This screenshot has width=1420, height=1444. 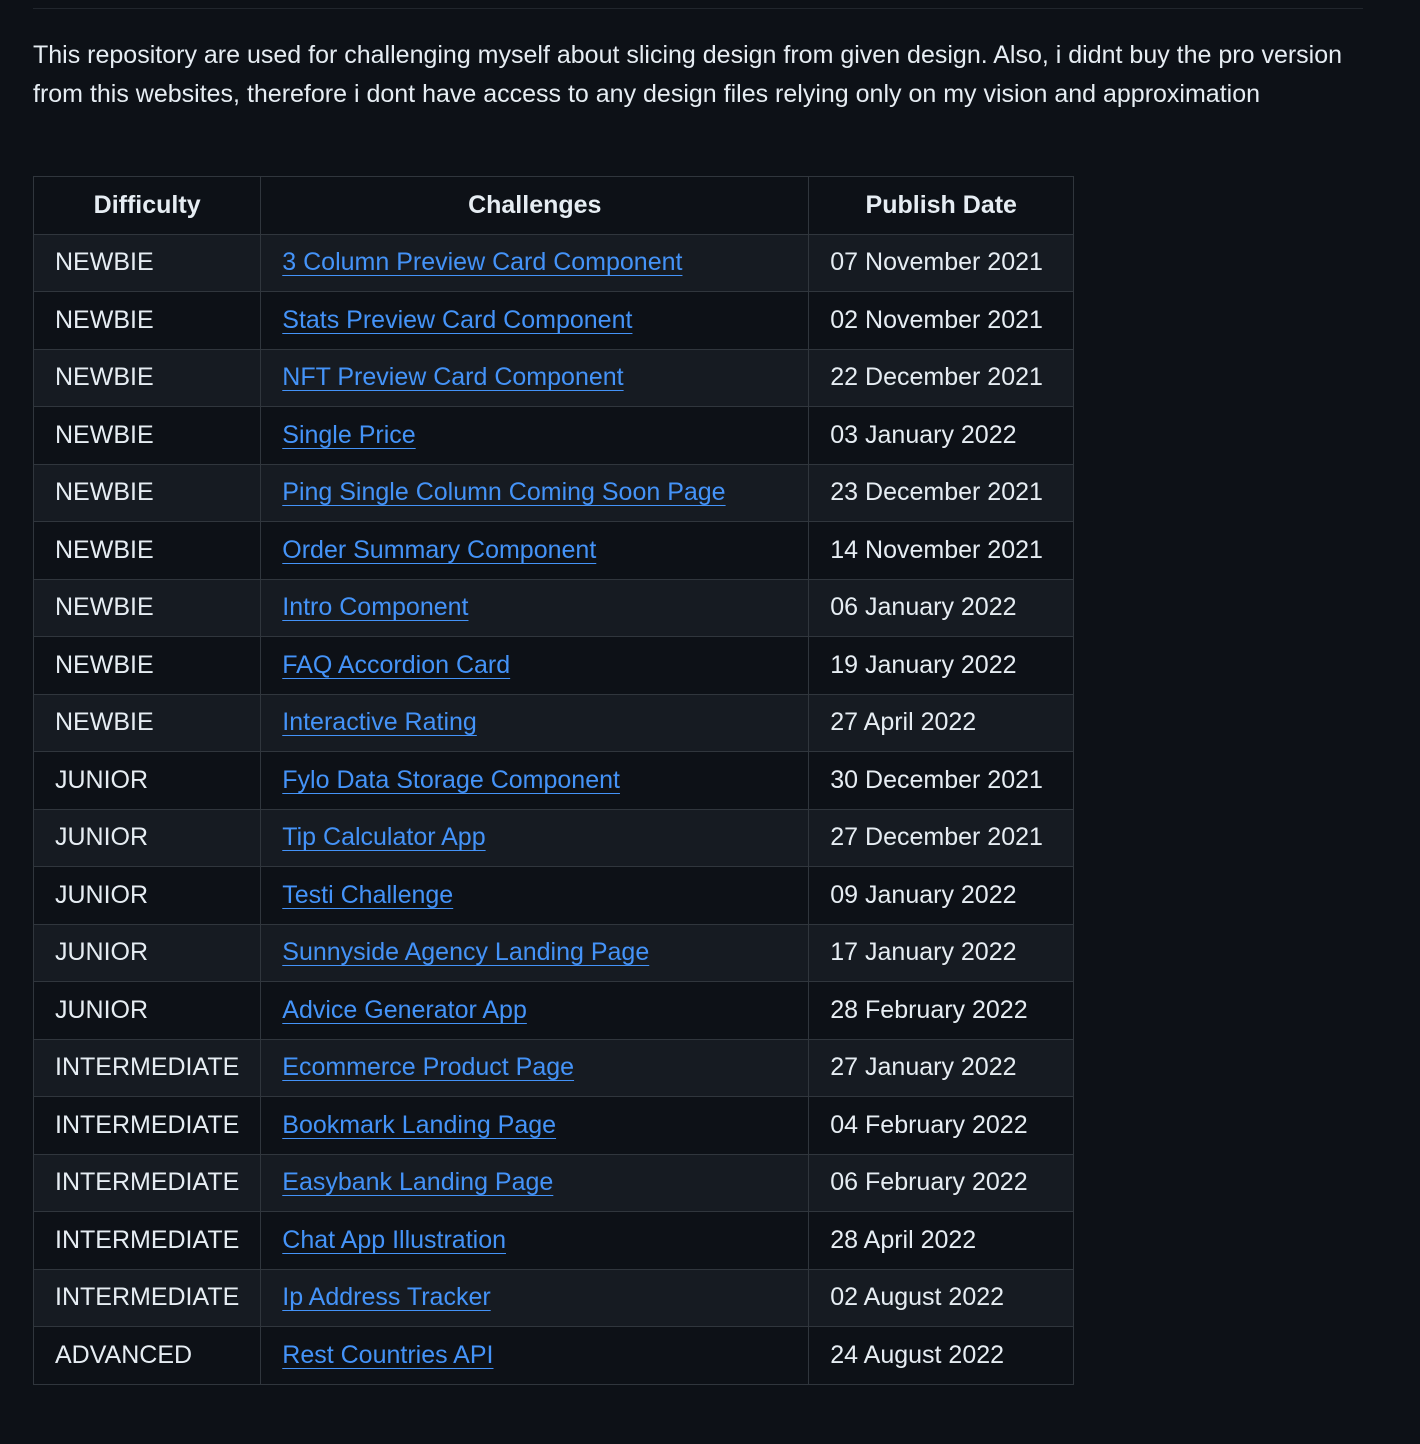 I want to click on challenge-link: NFT Preview Card Component, so click(x=452, y=377).